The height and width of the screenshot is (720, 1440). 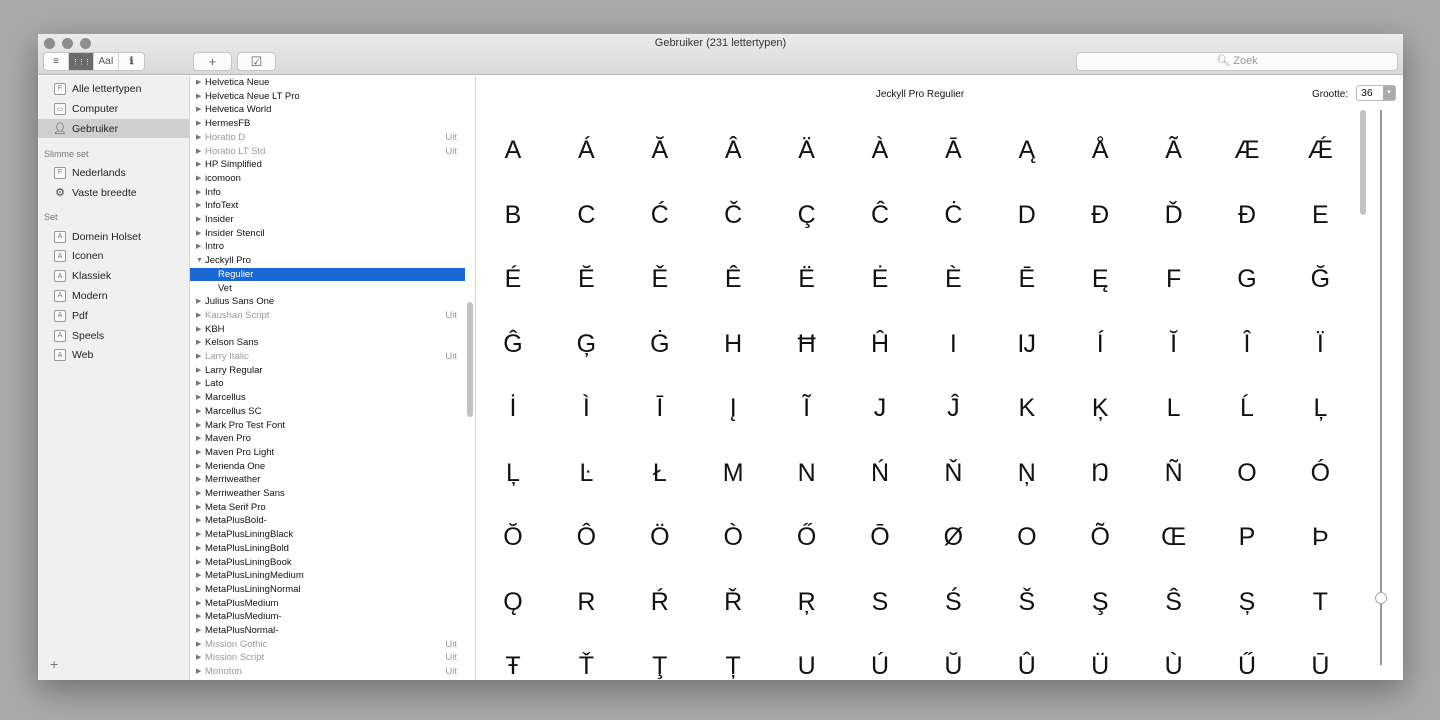 What do you see at coordinates (199, 261) in the screenshot?
I see `disclosure-open-icon: ▼` at bounding box center [199, 261].